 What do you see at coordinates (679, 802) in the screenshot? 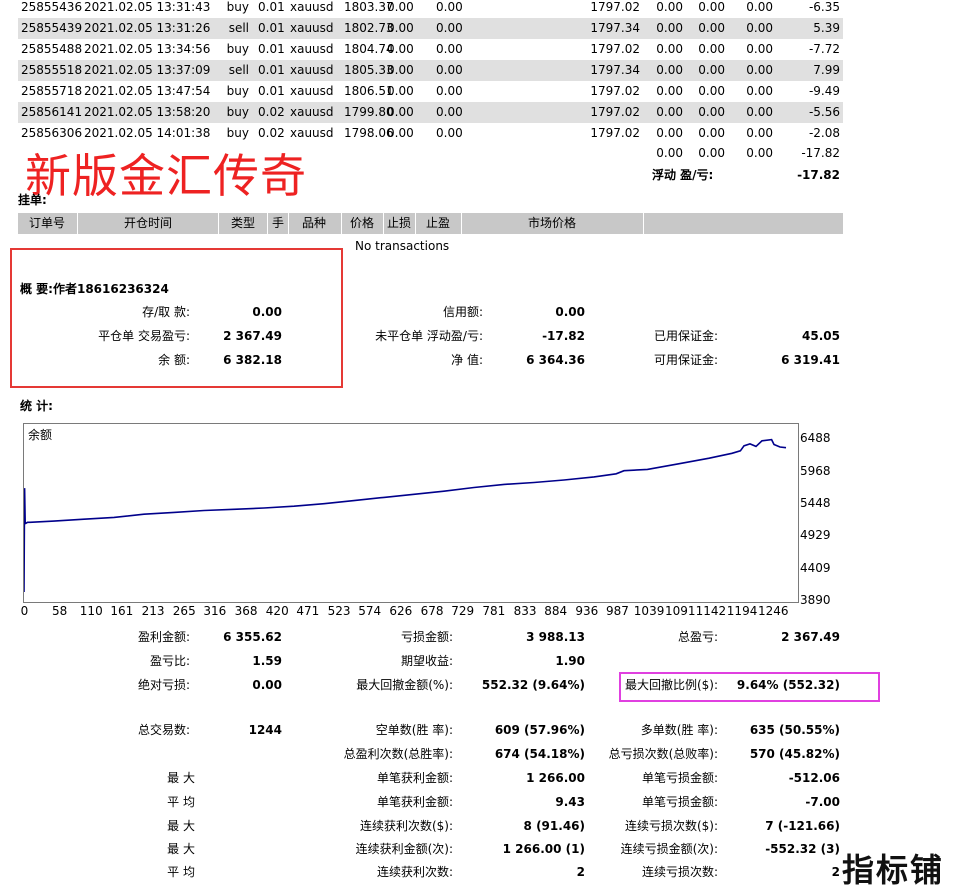
I see `avg-loss-label: 单笔亏损金额:` at bounding box center [679, 802].